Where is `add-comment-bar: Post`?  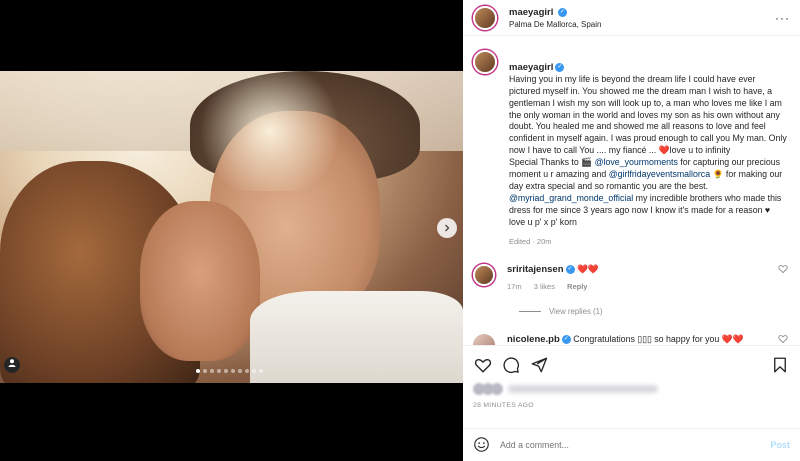
add-comment-bar: Post is located at coordinates (631, 444).